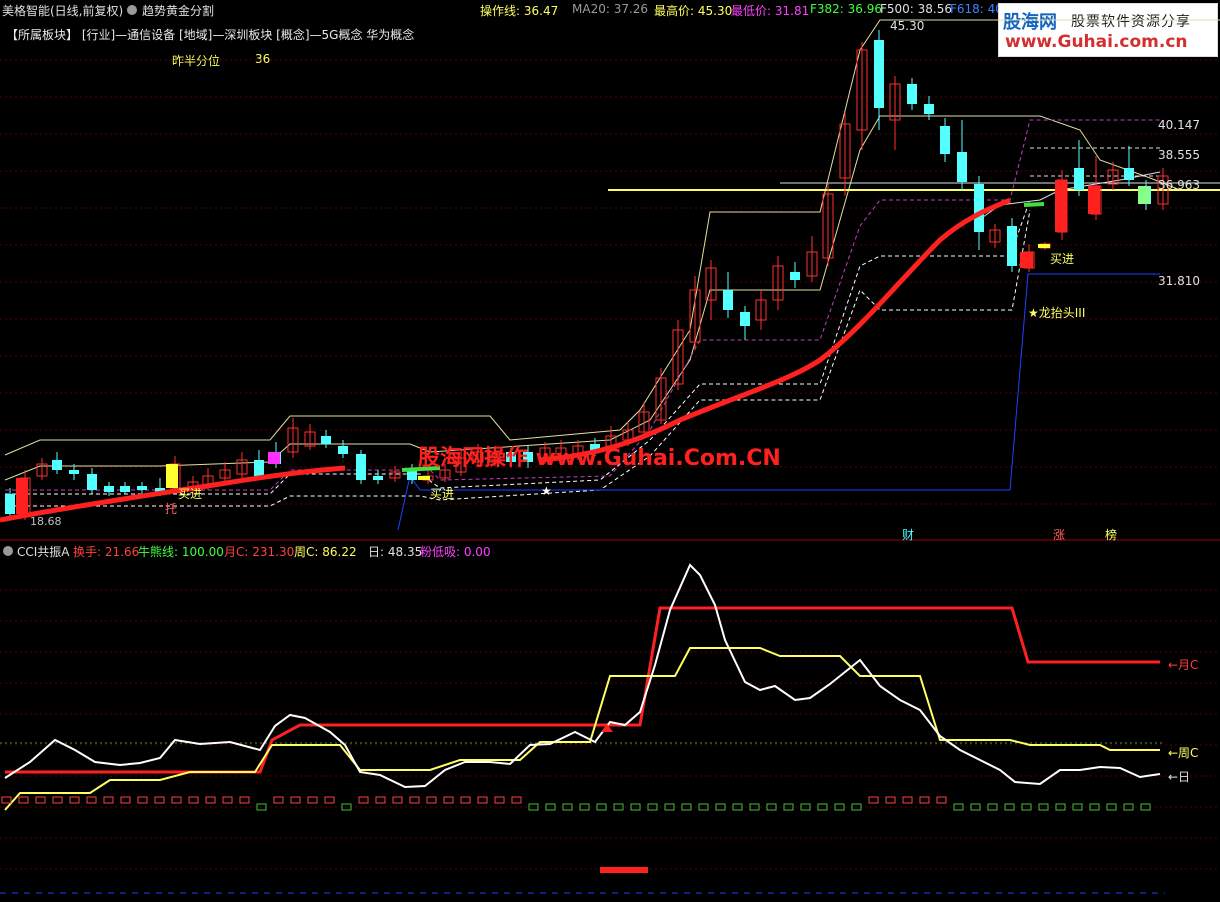 Image resolution: width=1220 pixels, height=902 pixels. What do you see at coordinates (1179, 125) in the screenshot?
I see `price-label-f618: 40.147` at bounding box center [1179, 125].